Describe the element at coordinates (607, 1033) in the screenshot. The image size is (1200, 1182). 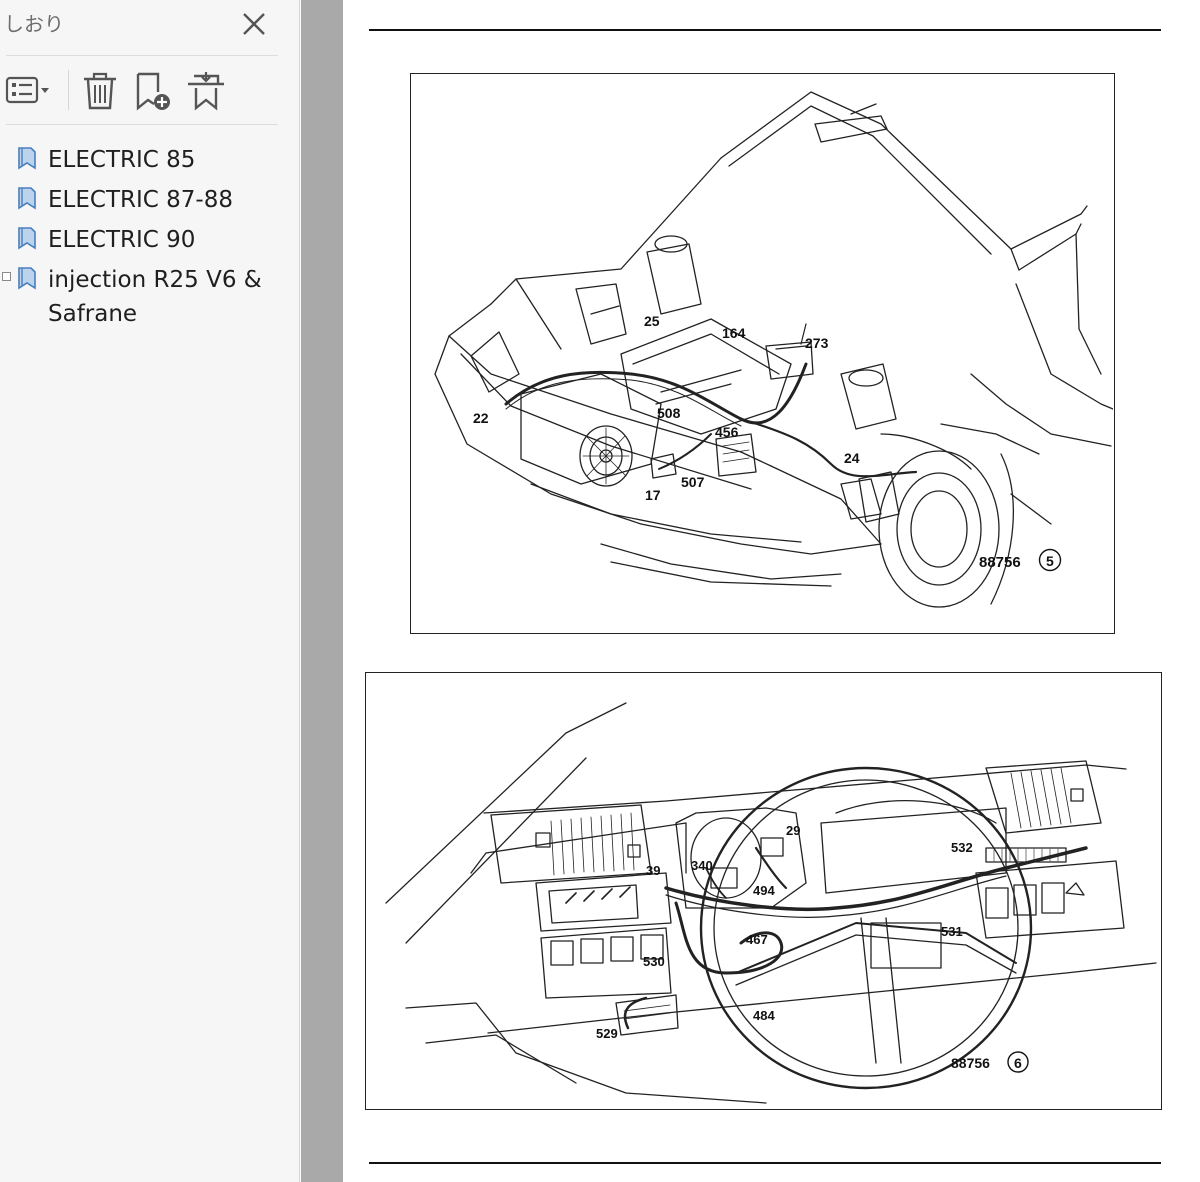
I see `callout-529: 529` at that location.